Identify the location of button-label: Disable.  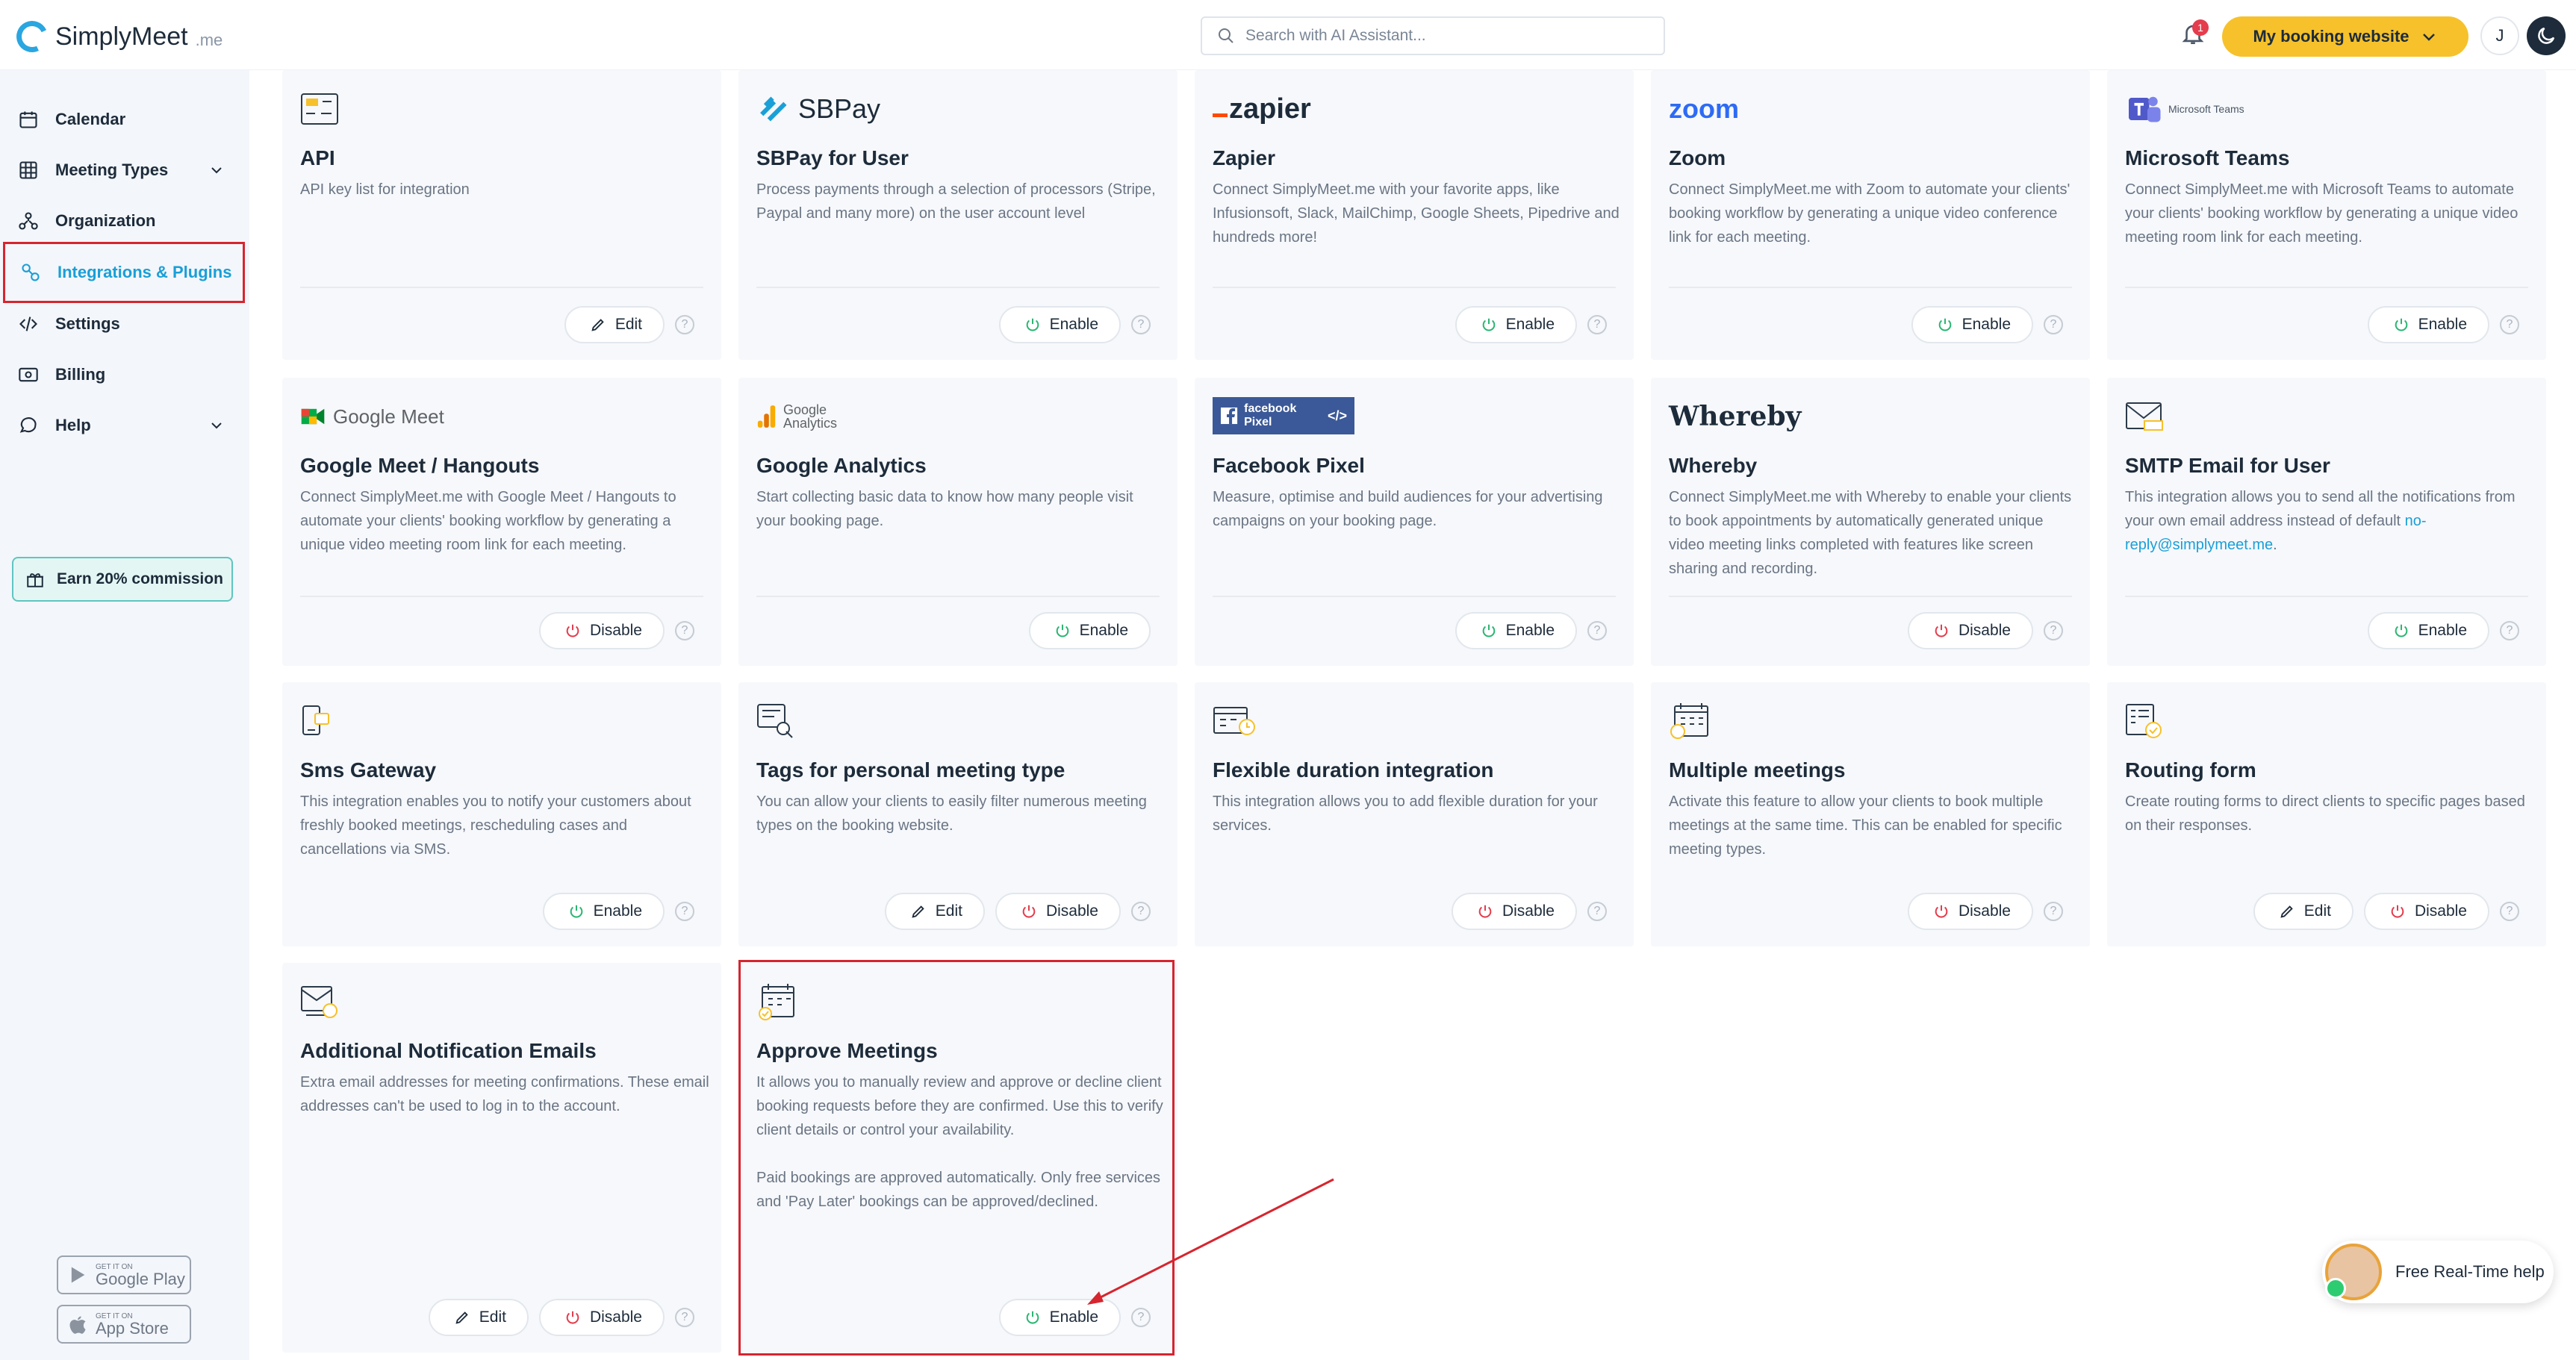
(1984, 911).